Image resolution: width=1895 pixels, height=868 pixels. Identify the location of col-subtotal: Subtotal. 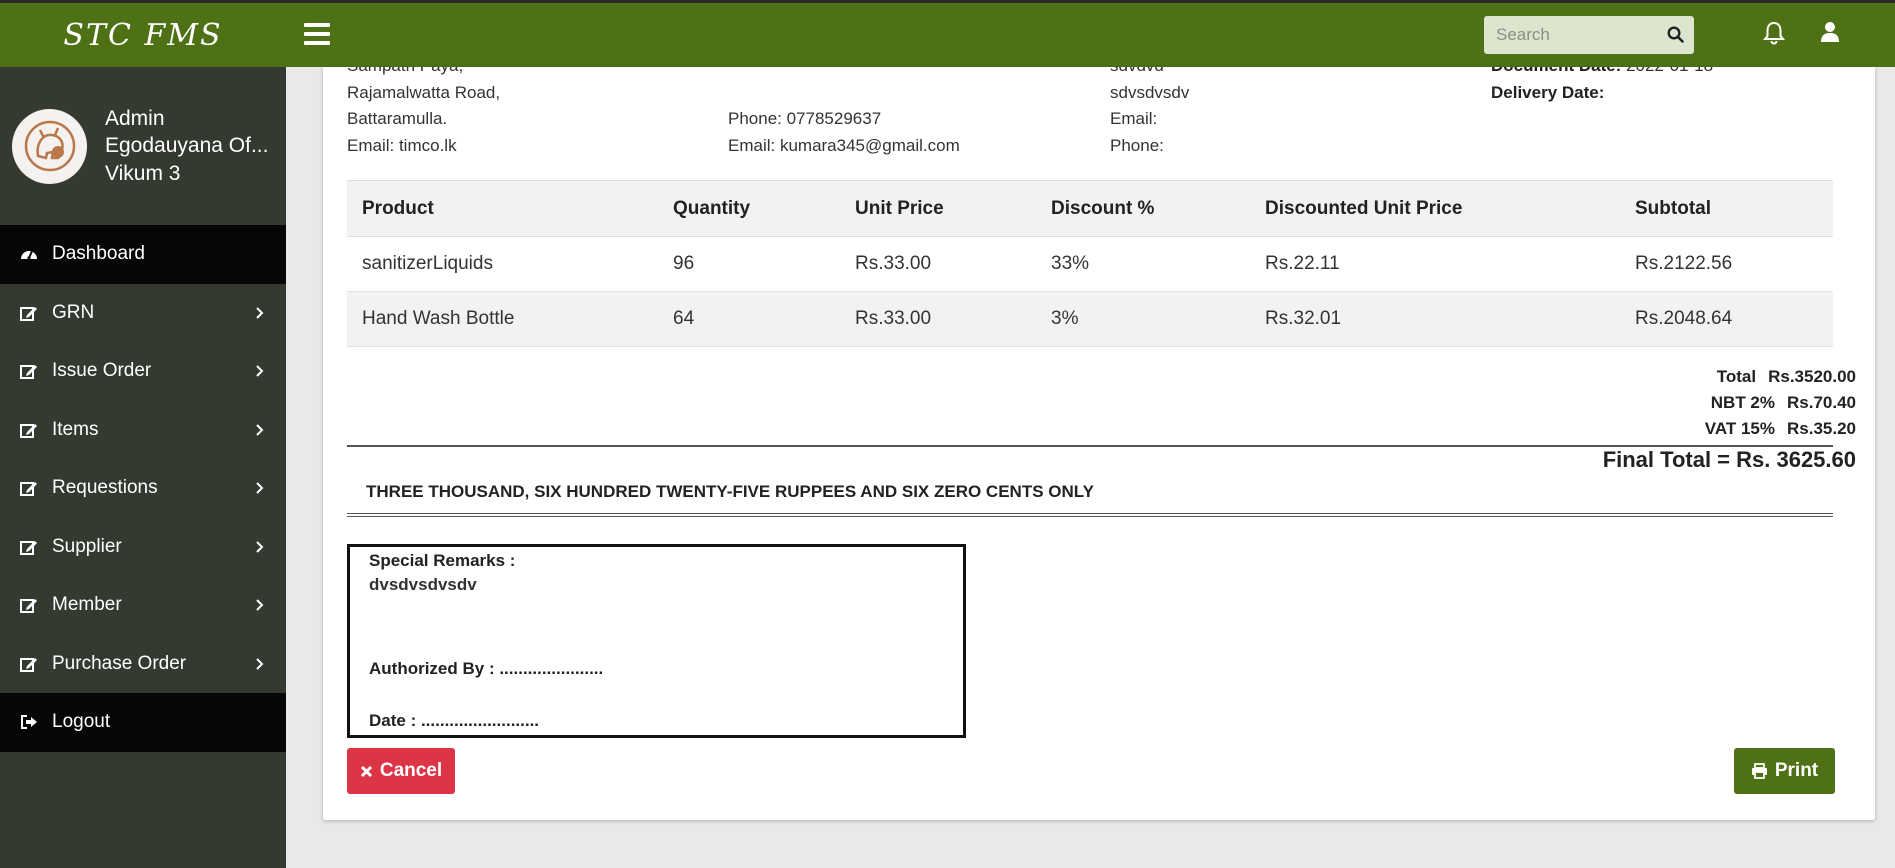
(1726, 208).